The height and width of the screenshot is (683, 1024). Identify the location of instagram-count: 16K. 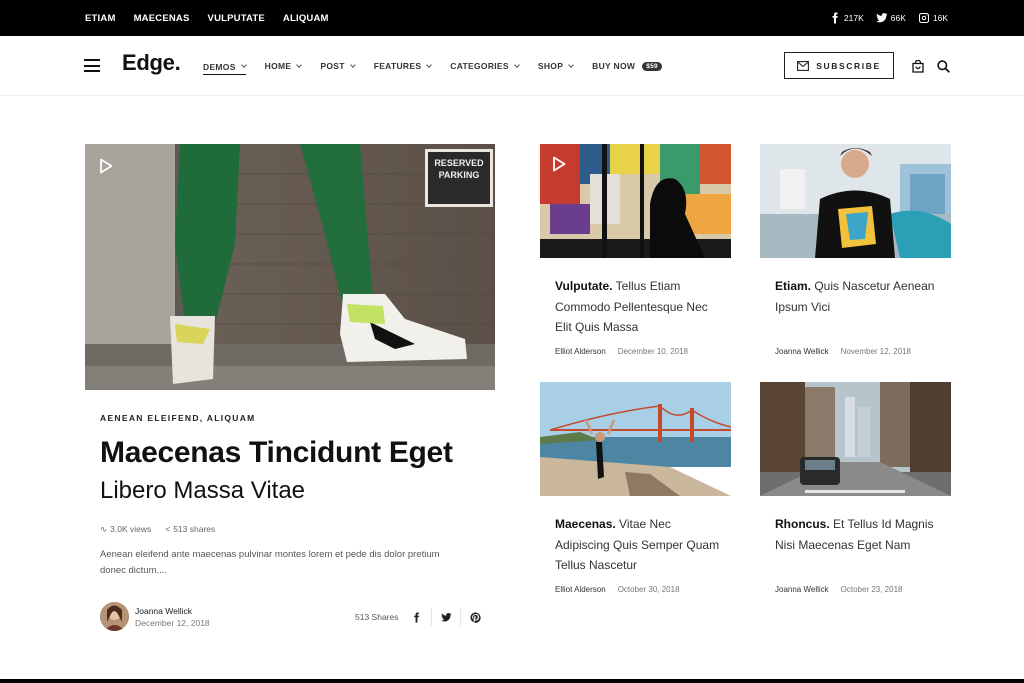
(940, 18).